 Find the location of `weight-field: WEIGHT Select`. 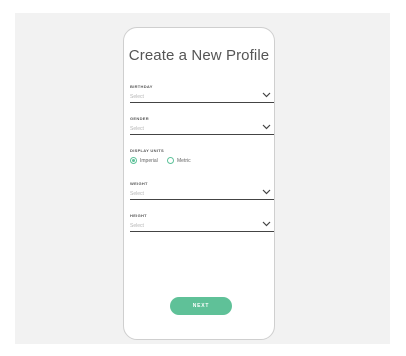

weight-field: WEIGHT Select is located at coordinates (202, 190).